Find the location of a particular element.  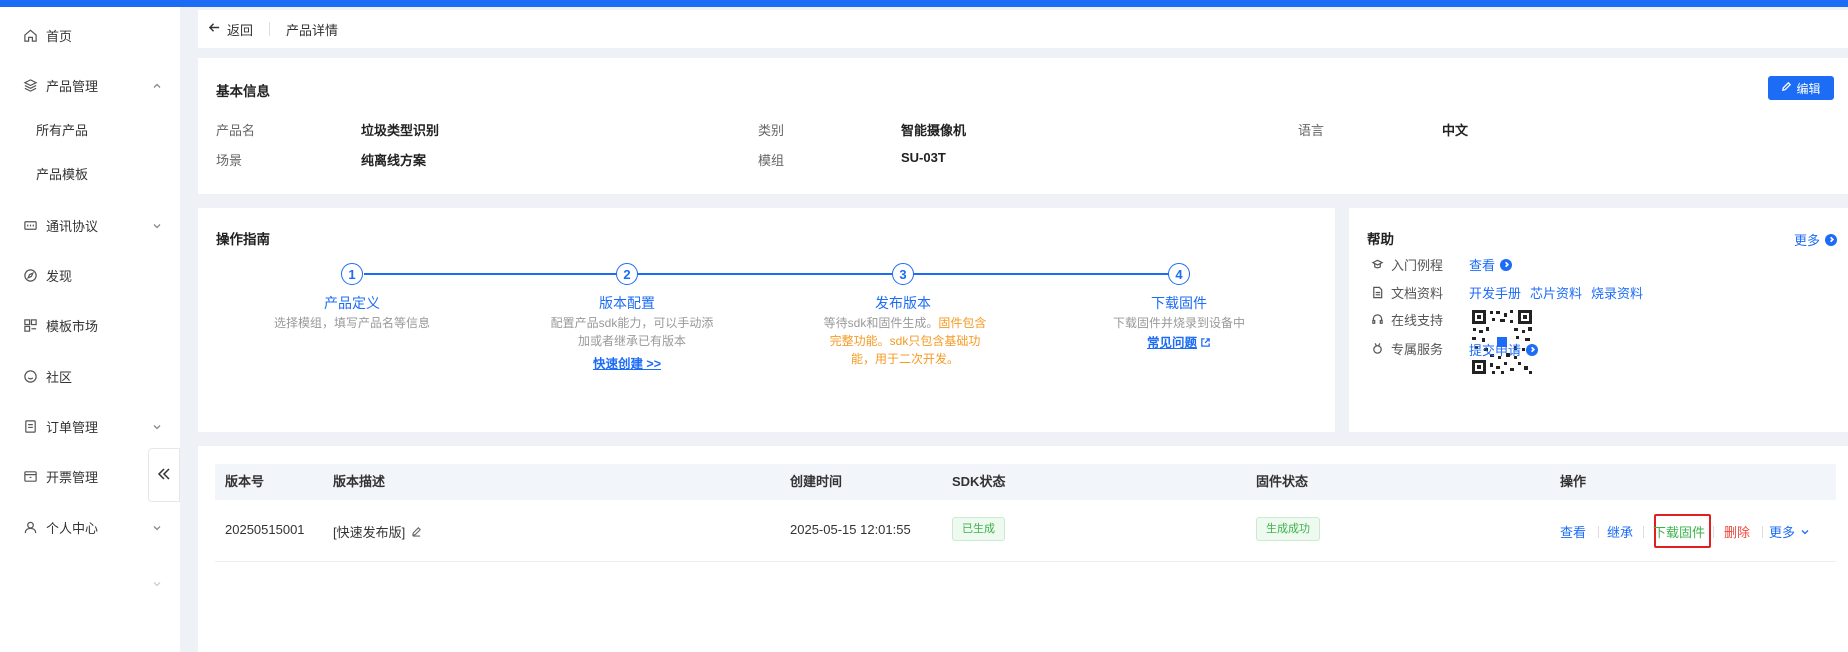

download-firmware-button: 下载固件 is located at coordinates (1679, 531).